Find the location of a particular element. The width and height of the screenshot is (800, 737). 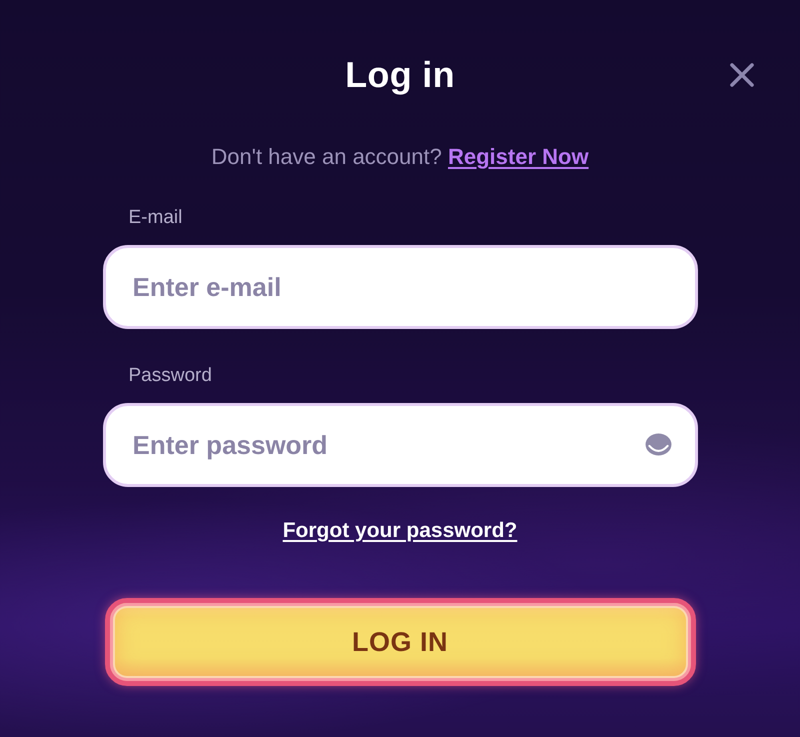

forgot-password-link: Forgot your password? is located at coordinates (400, 531).